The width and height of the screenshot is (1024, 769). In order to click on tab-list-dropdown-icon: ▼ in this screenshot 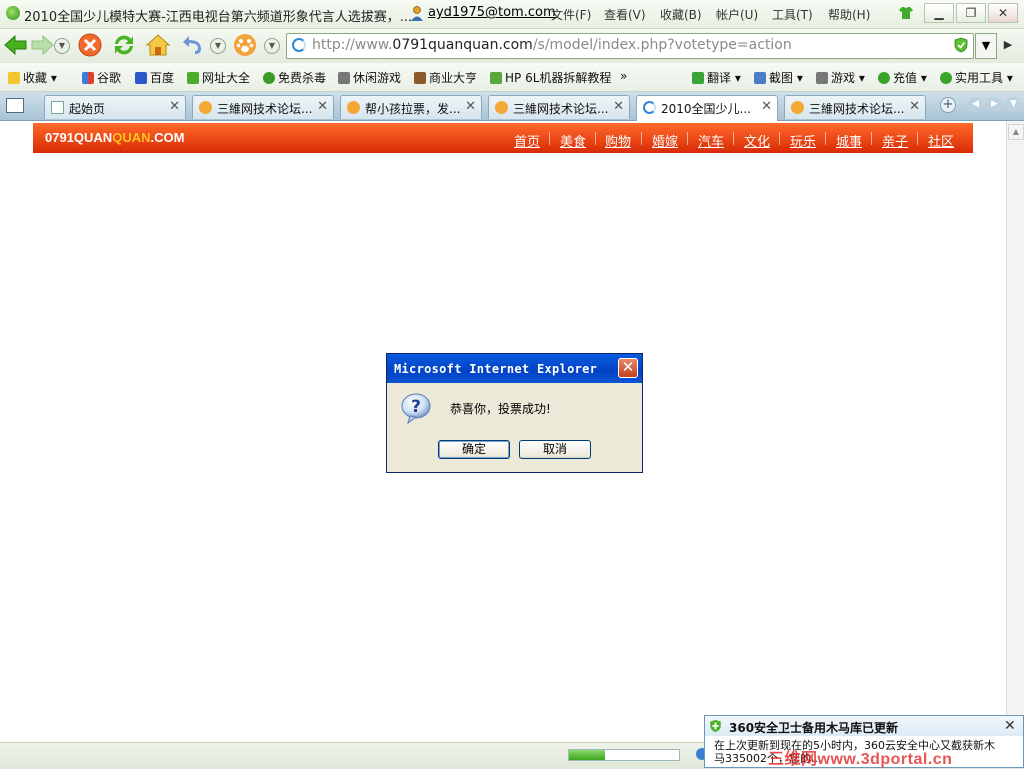, I will do `click(1013, 104)`.